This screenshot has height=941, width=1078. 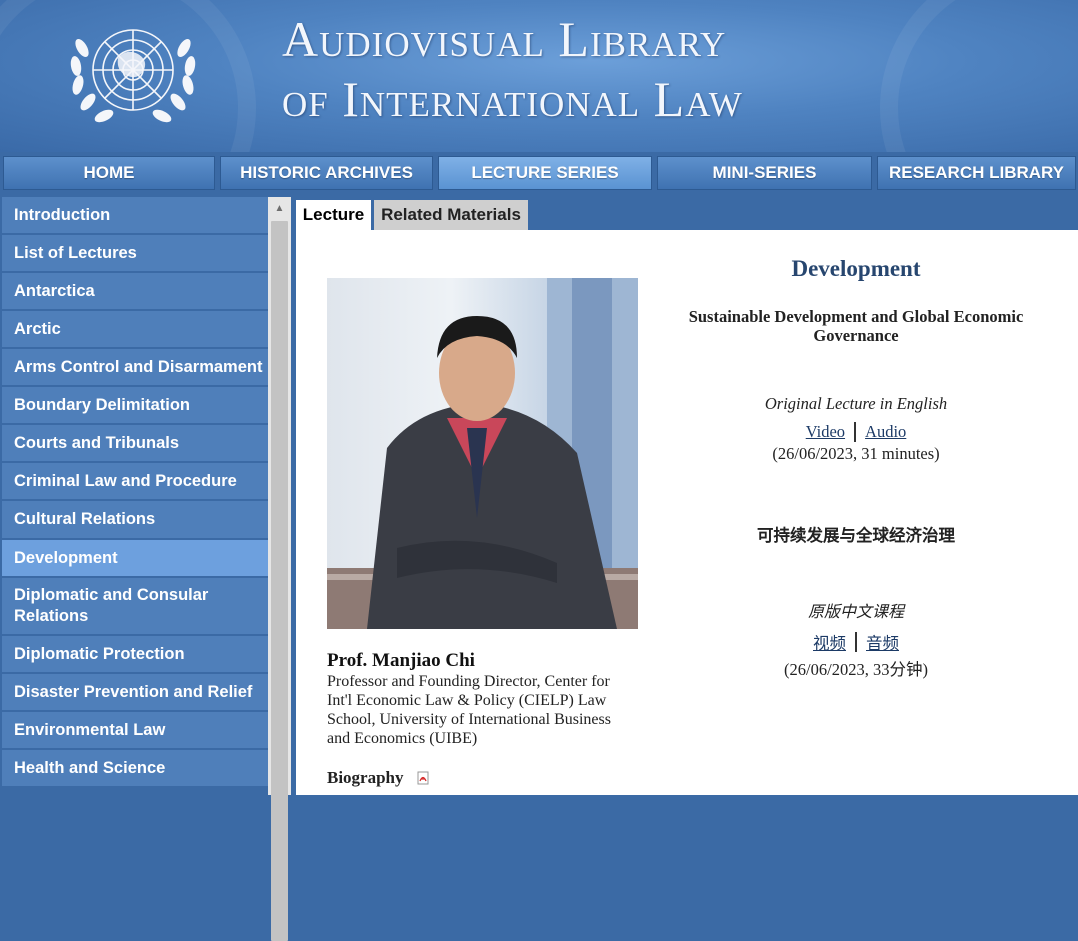 What do you see at coordinates (512, 69) in the screenshot?
I see `site-title: Audiovisual Library of International Law` at bounding box center [512, 69].